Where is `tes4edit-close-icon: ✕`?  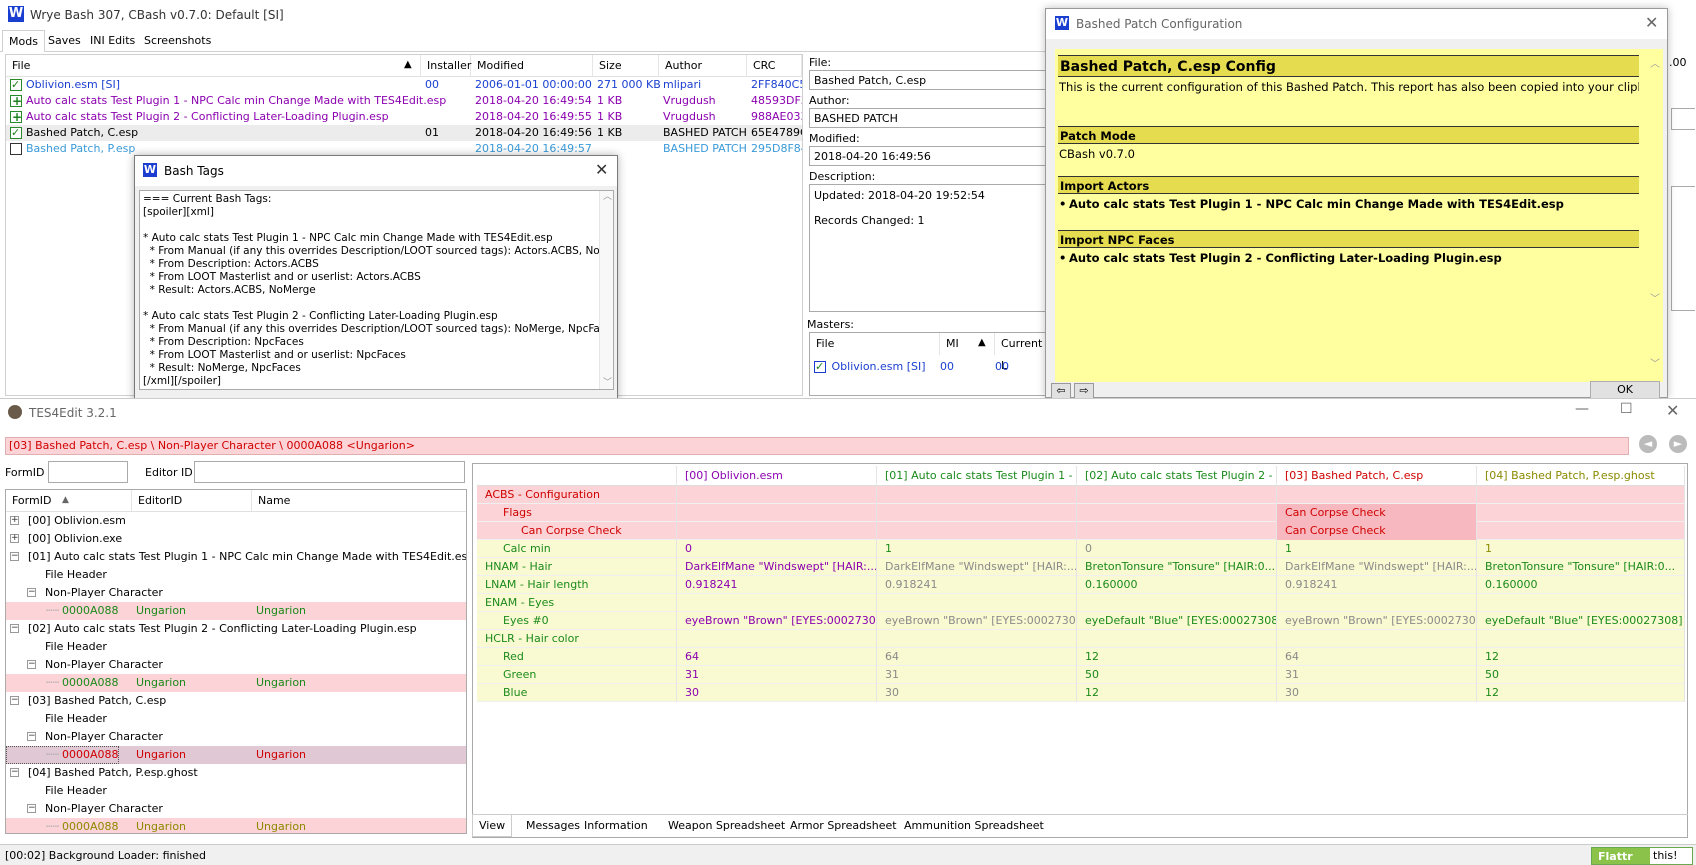
tes4edit-close-icon: ✕ is located at coordinates (1672, 410).